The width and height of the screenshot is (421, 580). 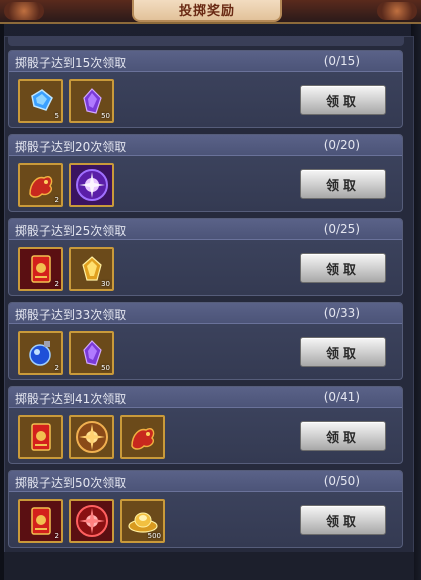 What do you see at coordinates (56, 116) in the screenshot?
I see `item-count: 5` at bounding box center [56, 116].